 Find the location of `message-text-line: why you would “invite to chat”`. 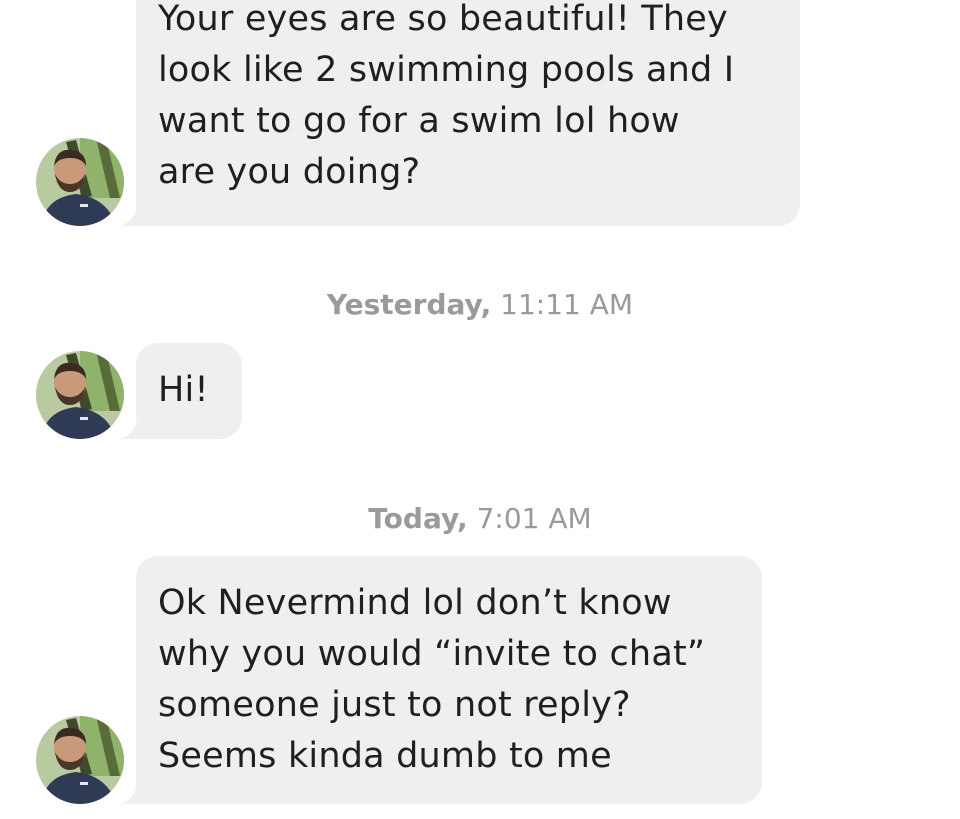

message-text-line: why you would “invite to chat” is located at coordinates (432, 654).